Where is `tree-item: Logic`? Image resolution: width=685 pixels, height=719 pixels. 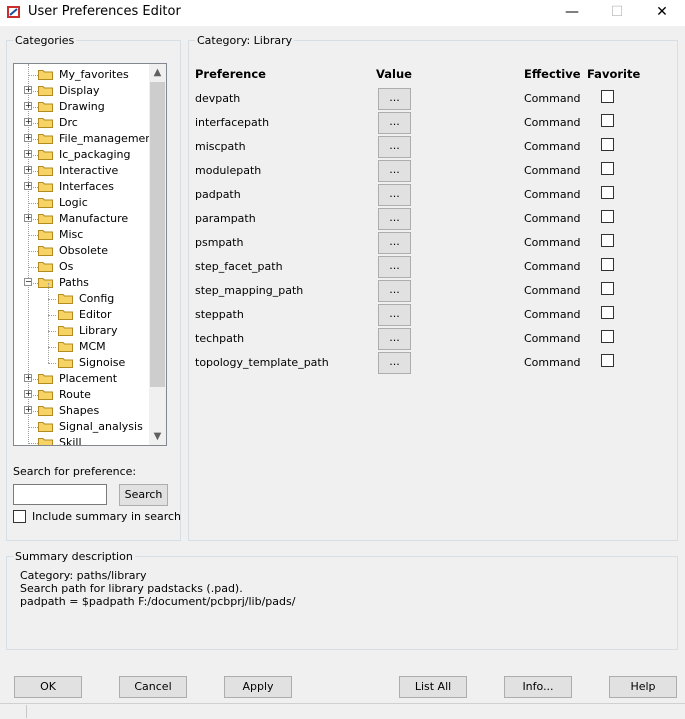 tree-item: Logic is located at coordinates (82, 203).